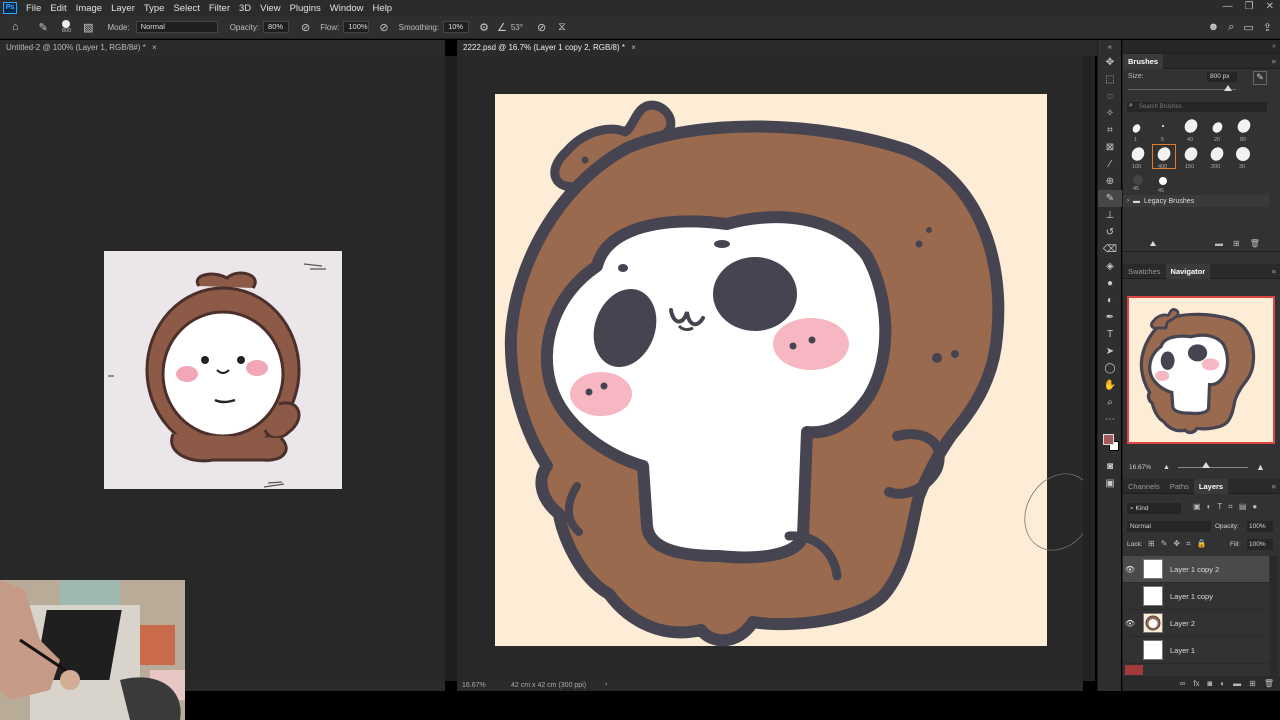  Describe the element at coordinates (305, 27) in the screenshot. I see `pressure-opacity-icon: ⊘` at that location.